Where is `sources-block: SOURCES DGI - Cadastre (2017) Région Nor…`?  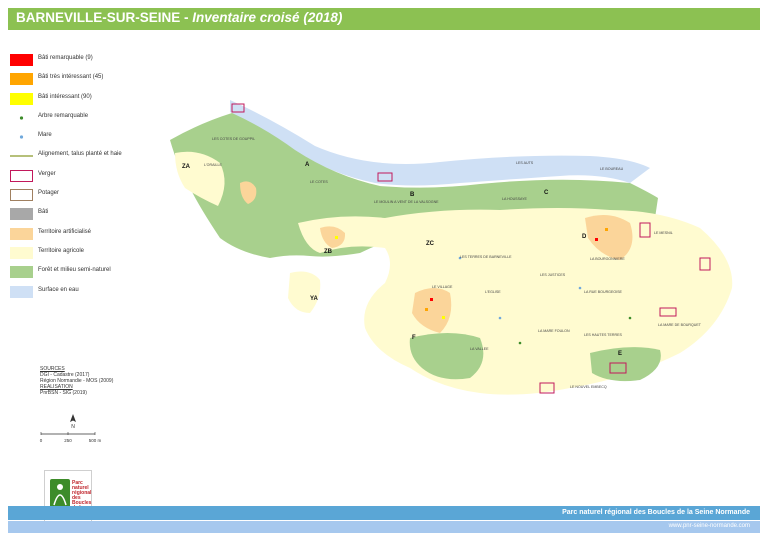
sources-block: SOURCES DGI - Cadastre (2017) Région Nor… is located at coordinates (76, 381).